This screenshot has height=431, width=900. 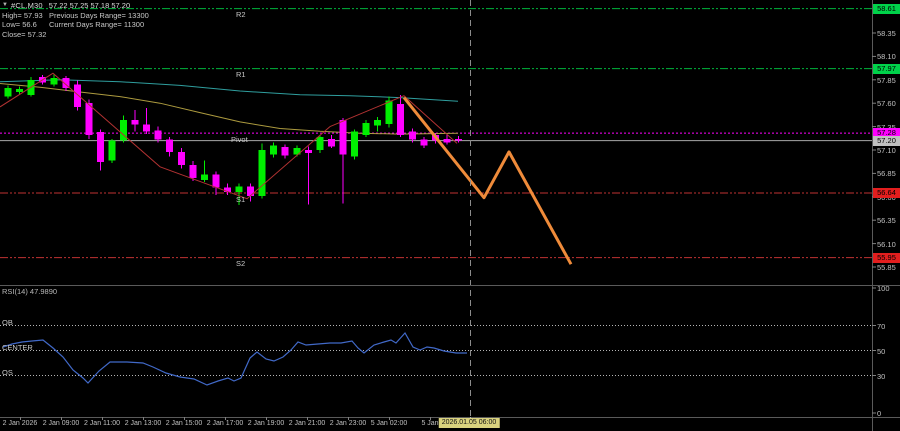 I want to click on low-readout: Low= 56.6, so click(x=19, y=24).